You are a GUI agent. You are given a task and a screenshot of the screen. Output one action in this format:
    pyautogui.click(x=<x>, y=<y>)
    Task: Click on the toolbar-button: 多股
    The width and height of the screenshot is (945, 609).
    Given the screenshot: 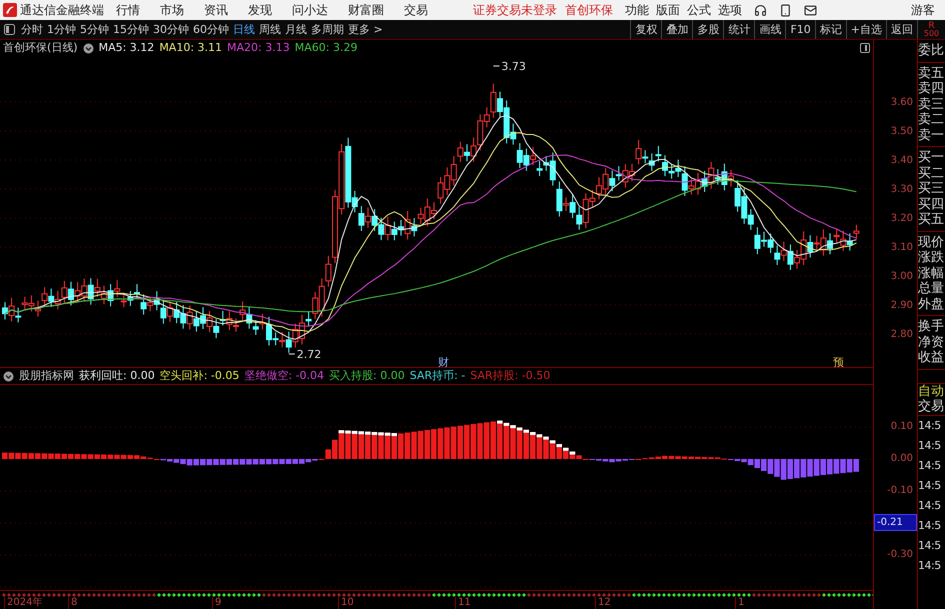 What is the action you would take?
    pyautogui.click(x=708, y=29)
    